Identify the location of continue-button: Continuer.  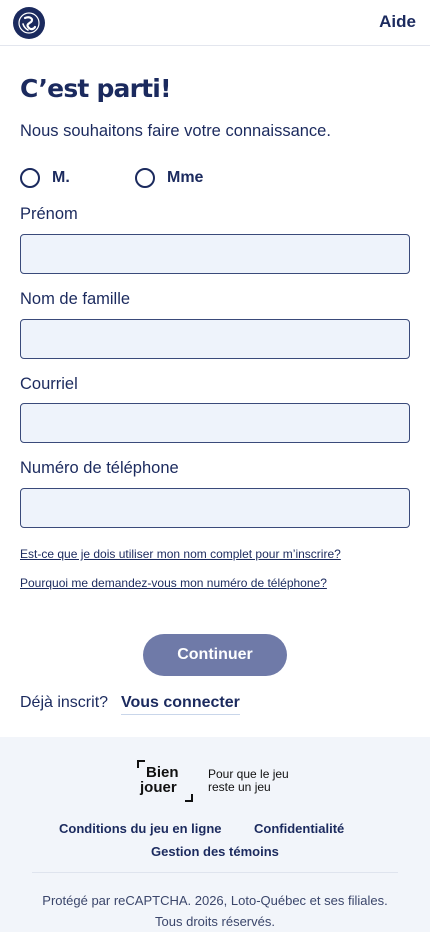
(215, 655).